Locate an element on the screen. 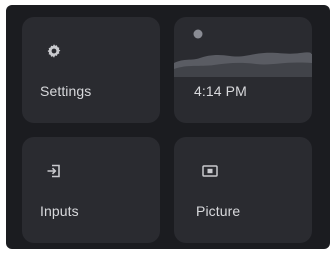  inputs-label: Inputs is located at coordinates (59, 211).